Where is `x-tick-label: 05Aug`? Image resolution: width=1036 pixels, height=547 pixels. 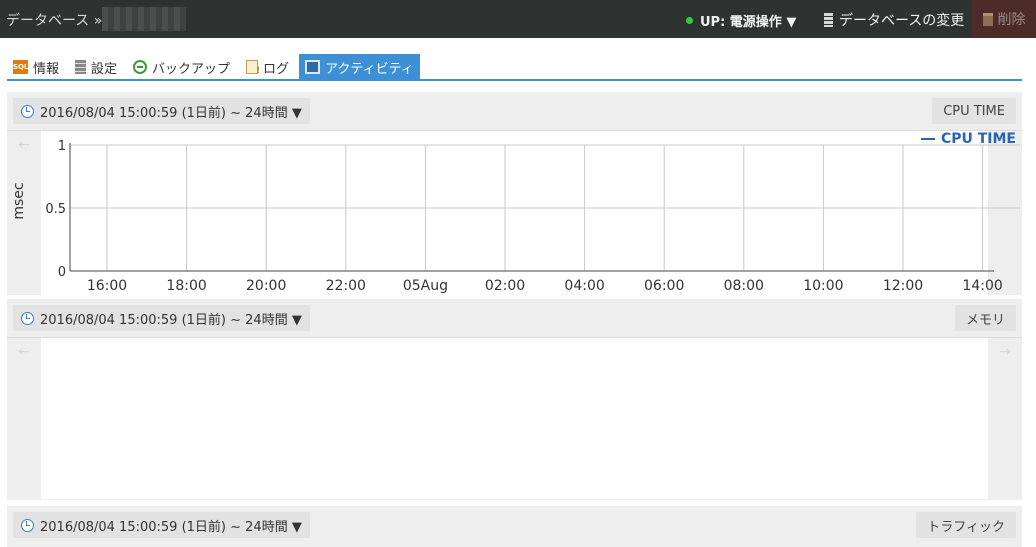
x-tick-label: 05Aug is located at coordinates (425, 286).